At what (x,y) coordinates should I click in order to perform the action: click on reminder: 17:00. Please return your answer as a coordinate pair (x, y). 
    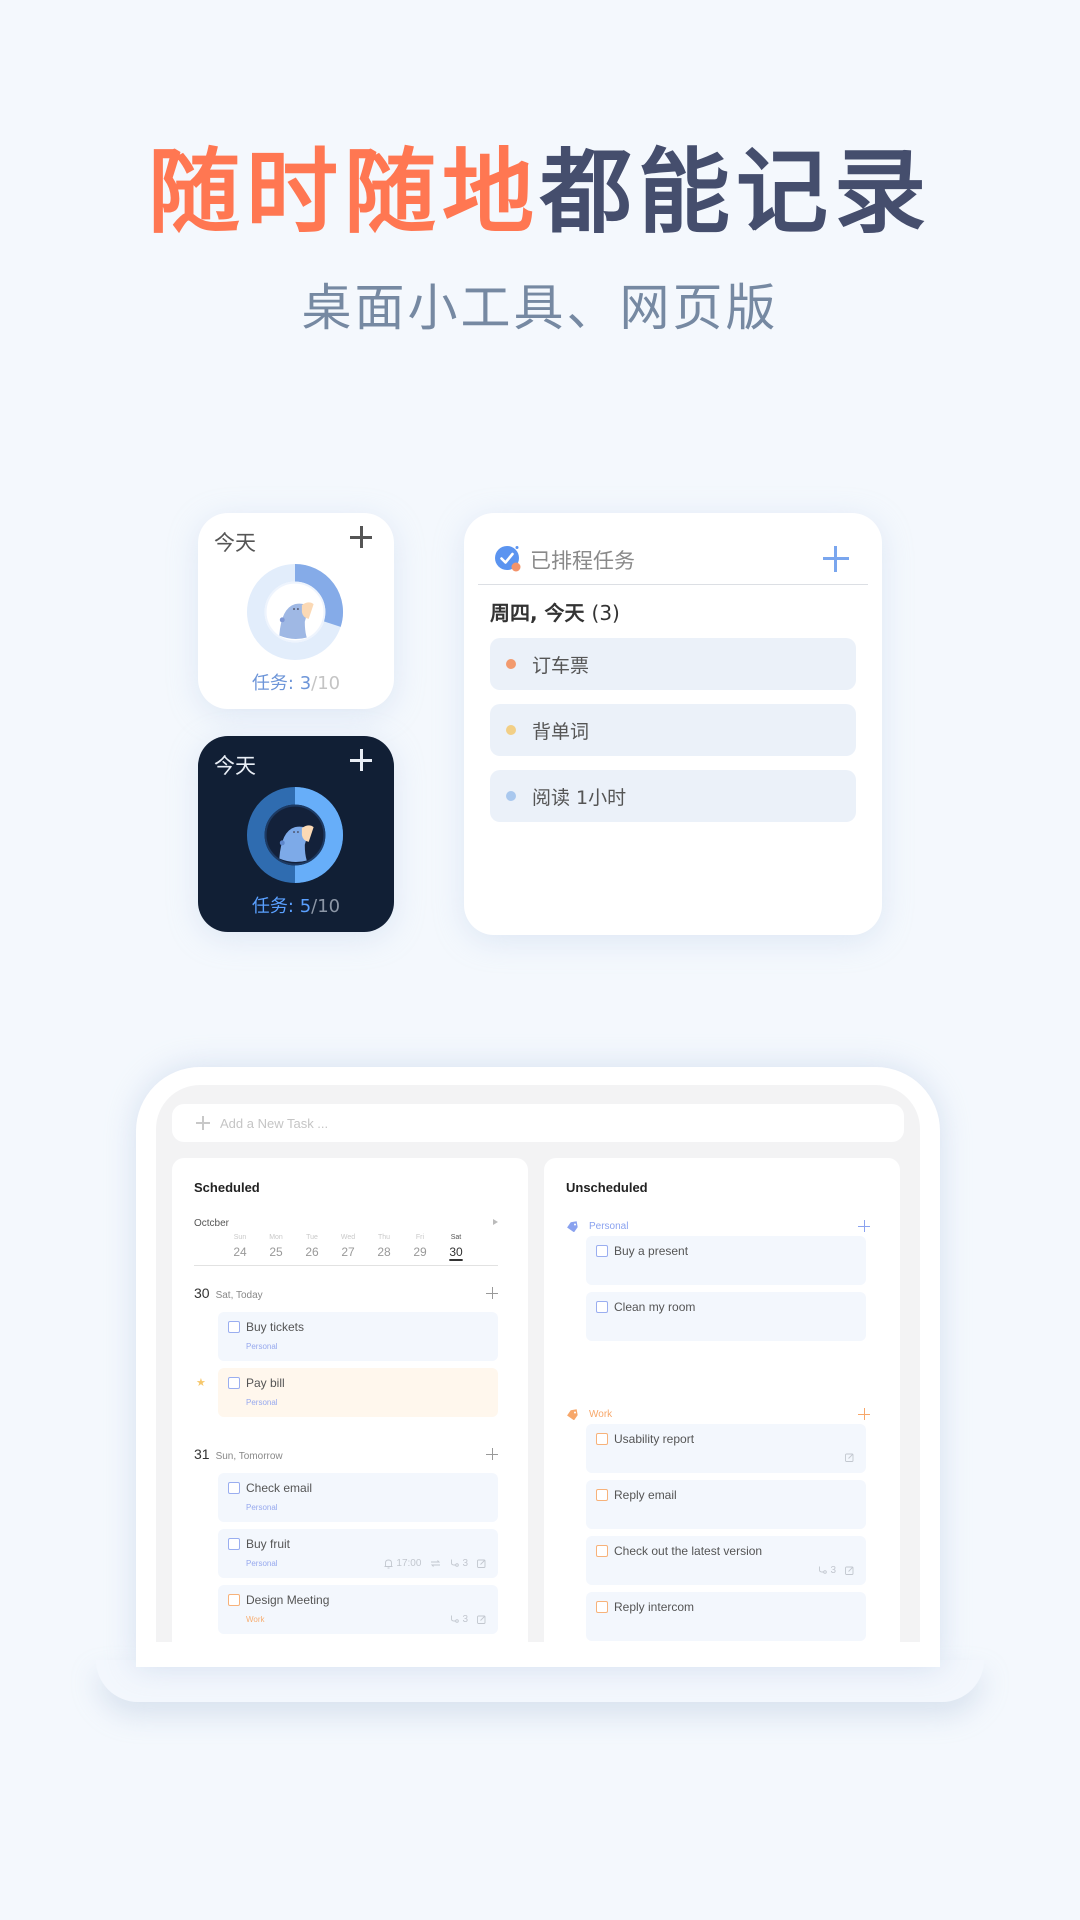
    Looking at the image, I should click on (402, 1563).